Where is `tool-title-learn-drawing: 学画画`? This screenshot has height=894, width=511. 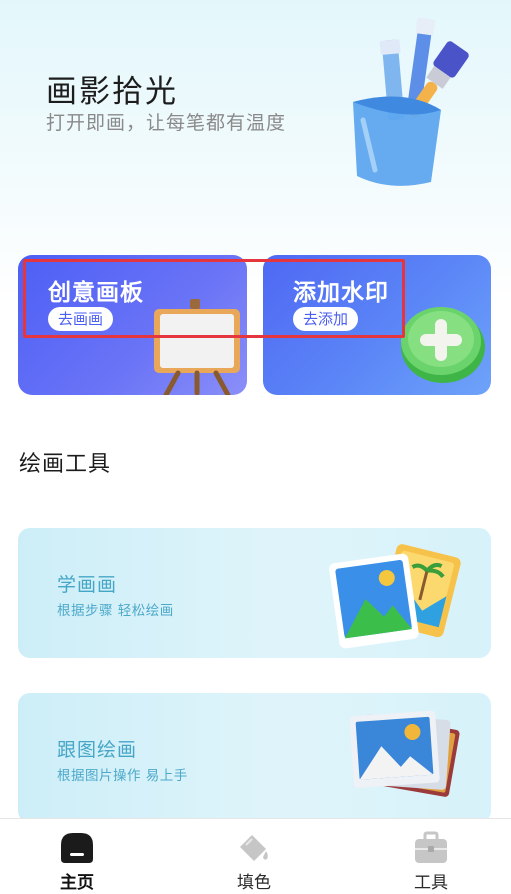
tool-title-learn-drawing: 学画画 is located at coordinates (87, 585).